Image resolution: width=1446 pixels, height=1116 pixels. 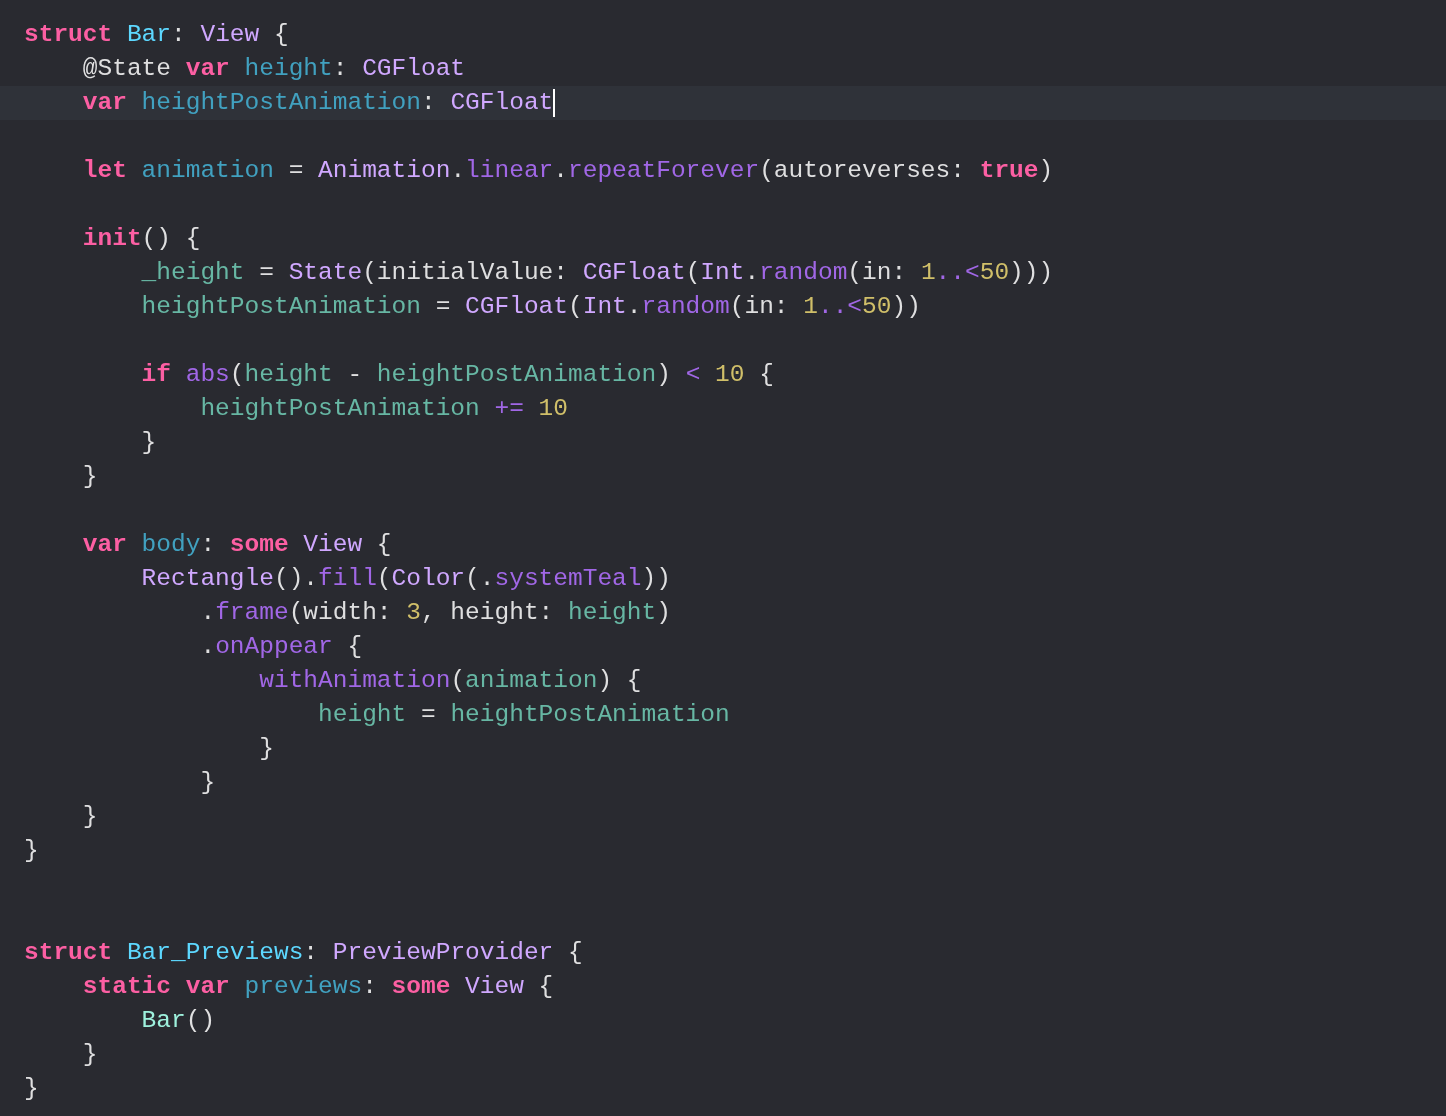 What do you see at coordinates (406, 579) in the screenshot?
I see `code-line: Rectangle().fill(Color(.systemTeal))` at bounding box center [406, 579].